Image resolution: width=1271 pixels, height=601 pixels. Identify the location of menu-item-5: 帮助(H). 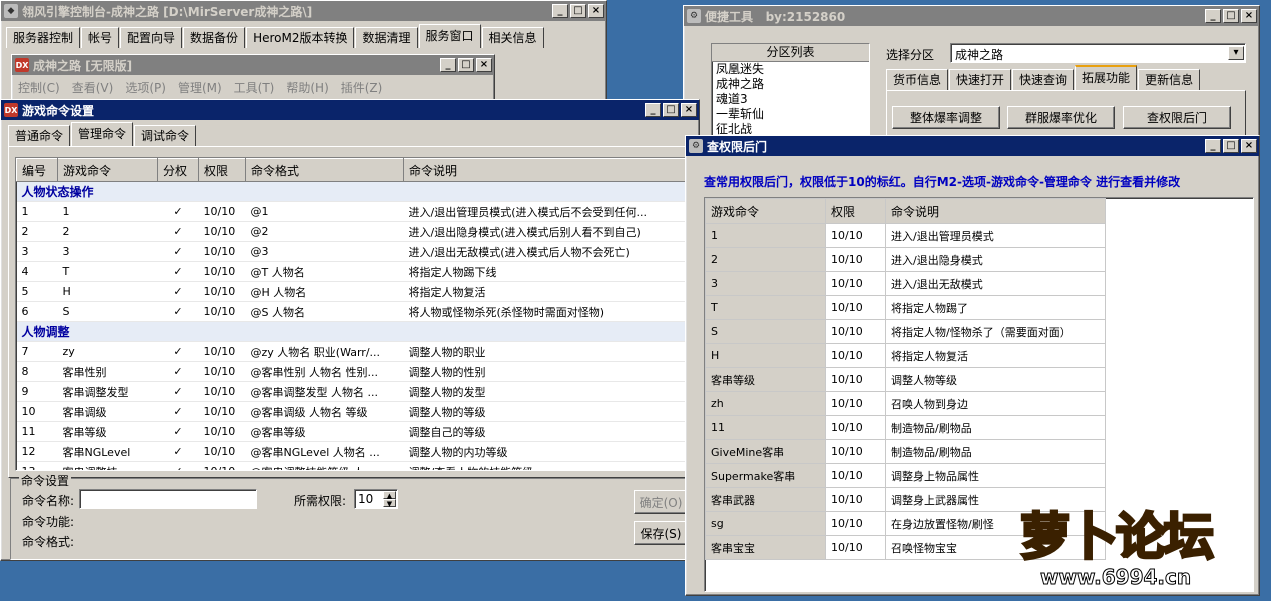
(307, 87).